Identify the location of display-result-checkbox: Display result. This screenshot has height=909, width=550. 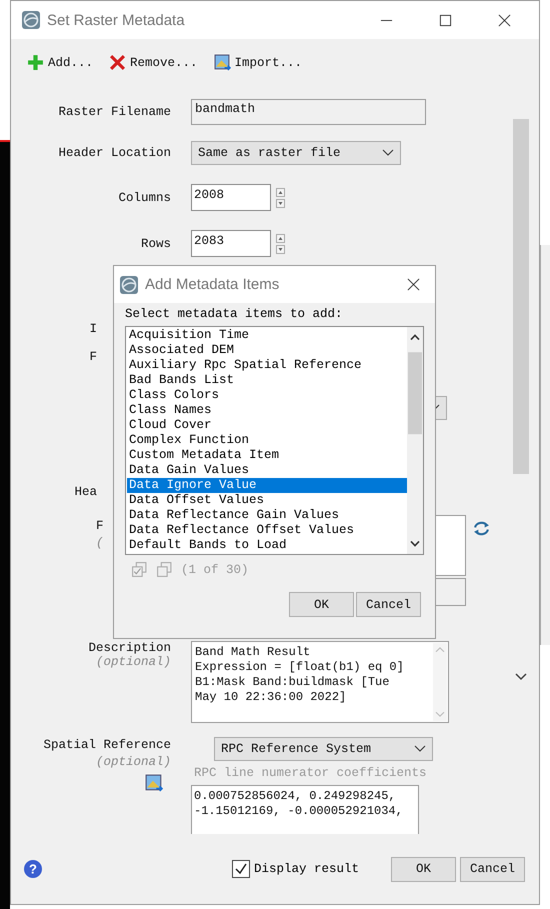
(295, 869).